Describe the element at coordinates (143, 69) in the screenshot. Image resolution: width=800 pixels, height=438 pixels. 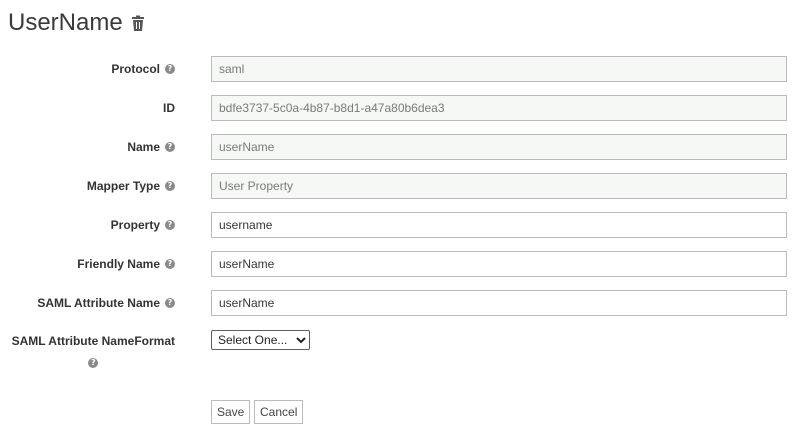
I see `protocol-label: Protocol?` at that location.